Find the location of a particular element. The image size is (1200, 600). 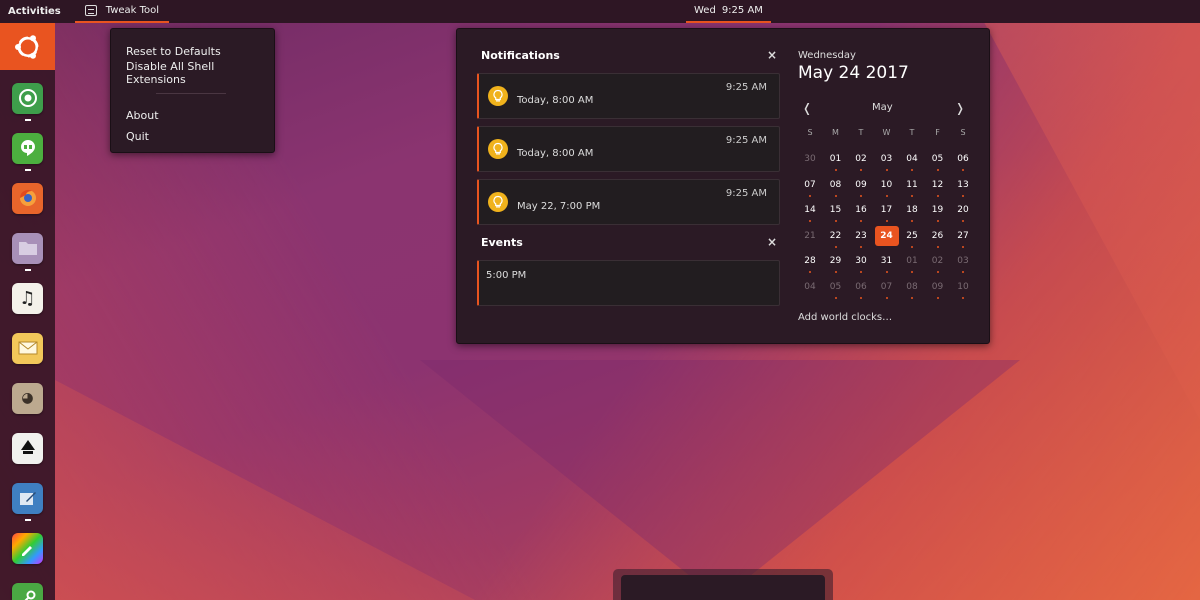

clock-day: Wed is located at coordinates (705, 10).